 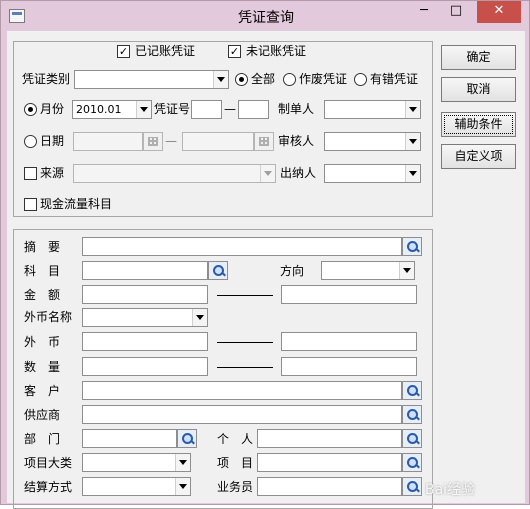 What do you see at coordinates (145, 317) in the screenshot?
I see `currency-name-select` at bounding box center [145, 317].